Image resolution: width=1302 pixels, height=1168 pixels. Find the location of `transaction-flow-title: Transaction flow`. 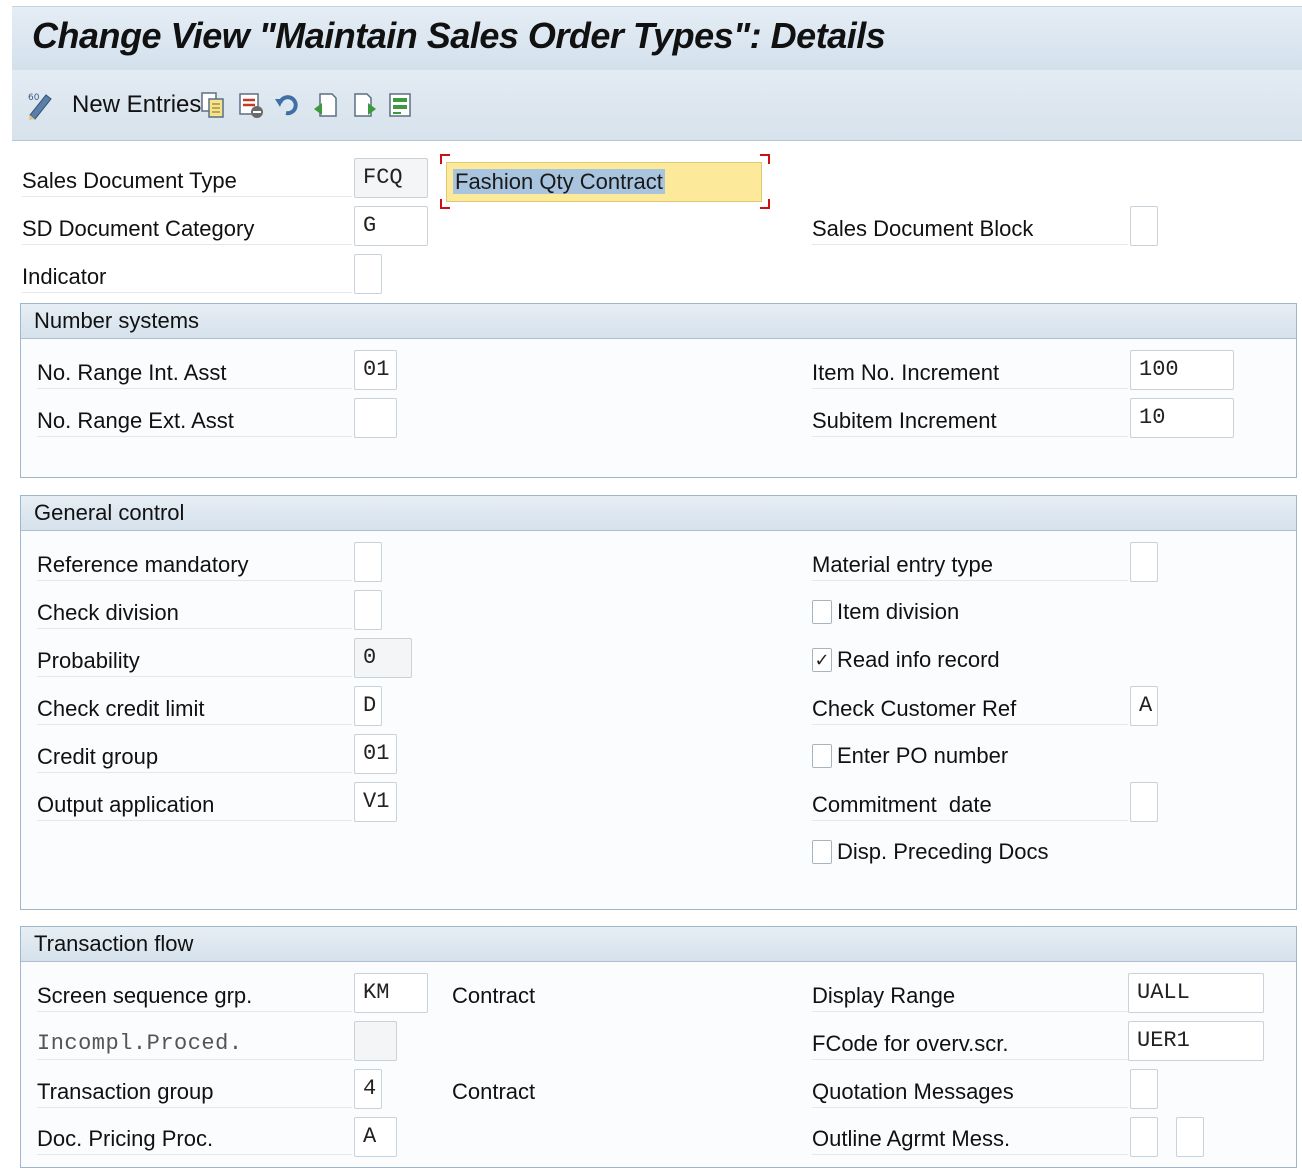

transaction-flow-title: Transaction flow is located at coordinates (114, 943).